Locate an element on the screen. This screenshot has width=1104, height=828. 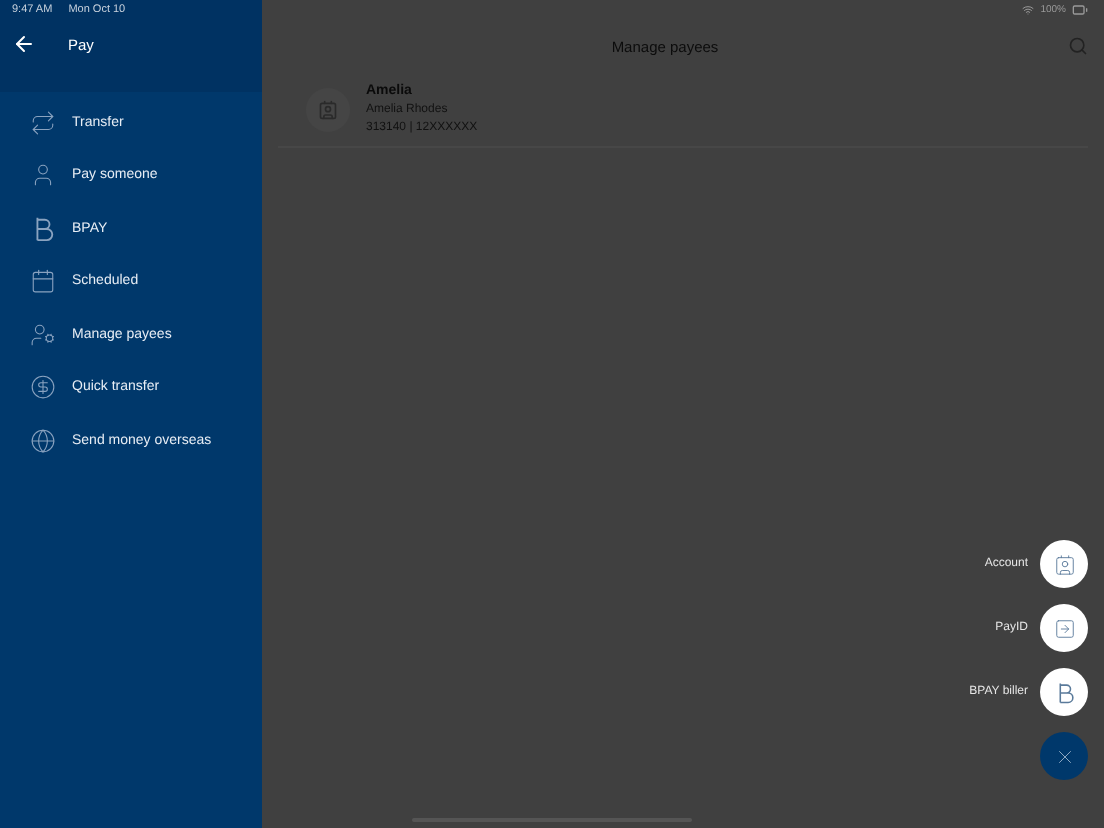
avatar-icon is located at coordinates (328, 109).